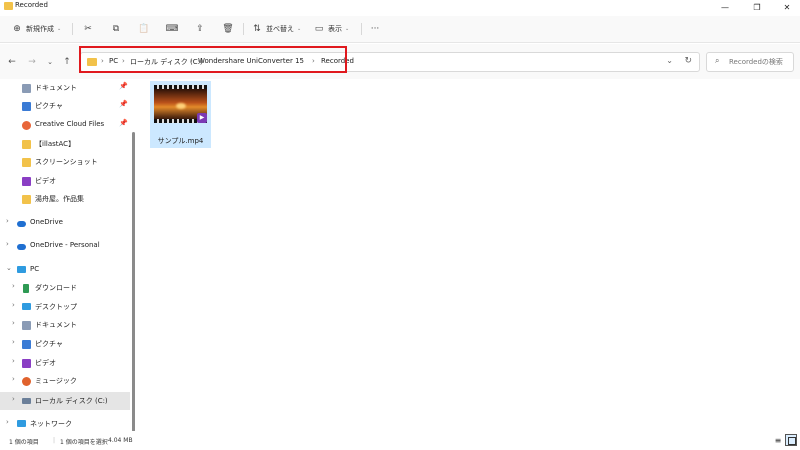 The height and width of the screenshot is (450, 800). Describe the element at coordinates (65, 199) in the screenshot. I see `sidebar-item-yufuneya: 湯舟屋。作品集` at that location.